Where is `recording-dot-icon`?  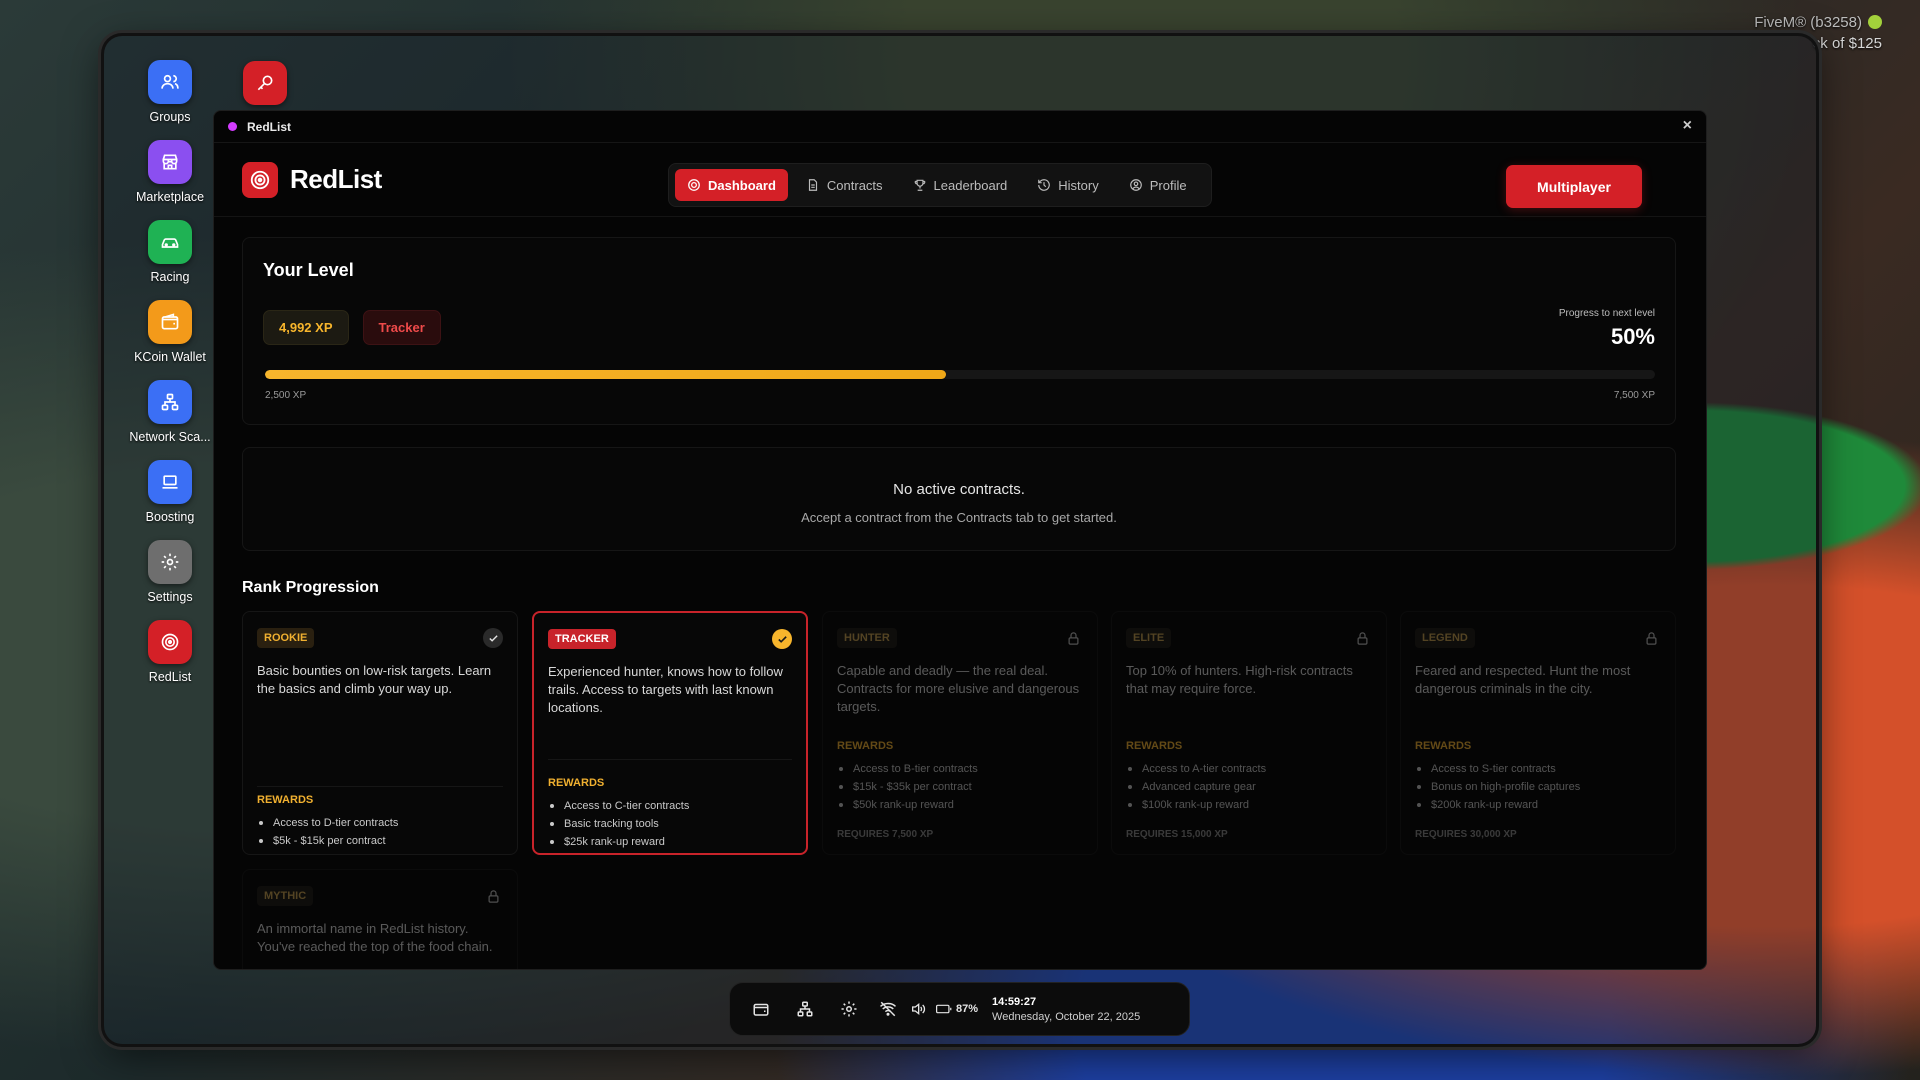
recording-dot-icon is located at coordinates (232, 126).